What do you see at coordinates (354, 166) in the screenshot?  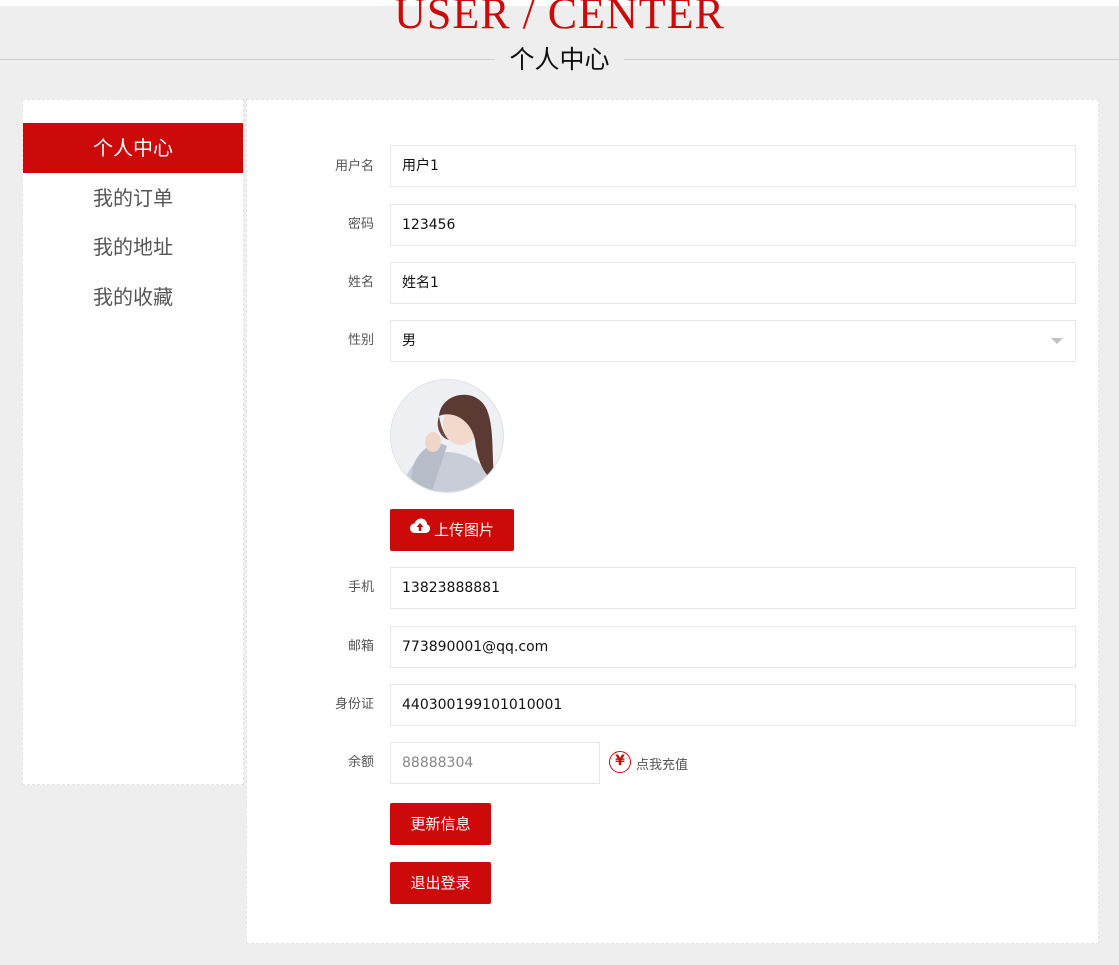 I see `username-label: 用户名` at bounding box center [354, 166].